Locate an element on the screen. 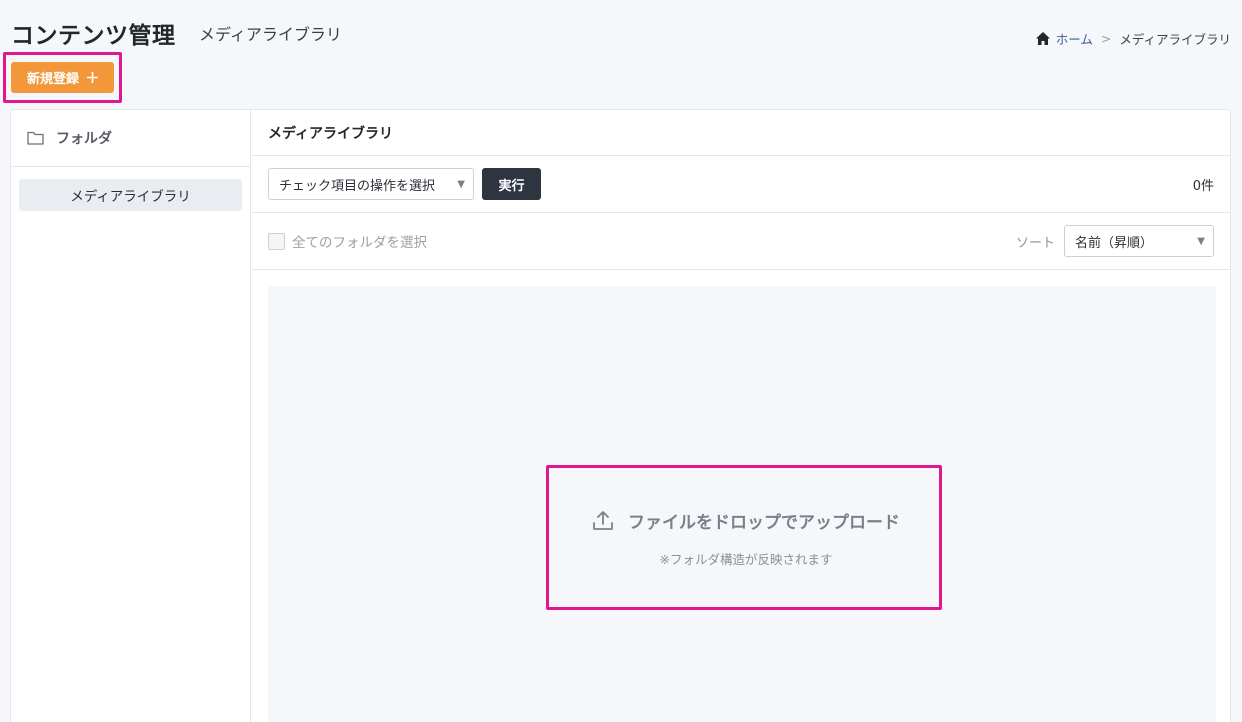 The image size is (1242, 722). bulk-action-toolbar: チェック項目の操作を選択 ▼ 実行 0件 is located at coordinates (741, 184).